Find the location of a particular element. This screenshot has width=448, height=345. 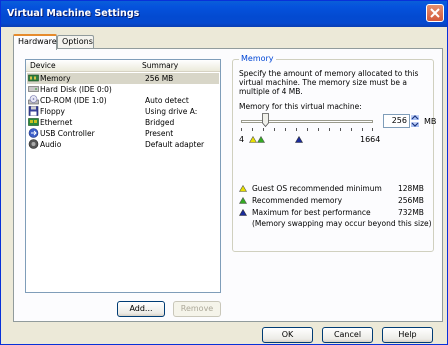

memory-icon is located at coordinates (33, 78).